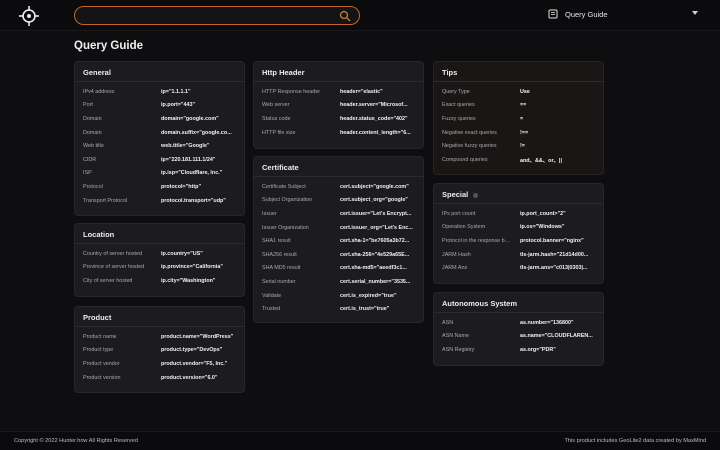  What do you see at coordinates (159, 317) in the screenshot?
I see `card-title: Product` at bounding box center [159, 317].